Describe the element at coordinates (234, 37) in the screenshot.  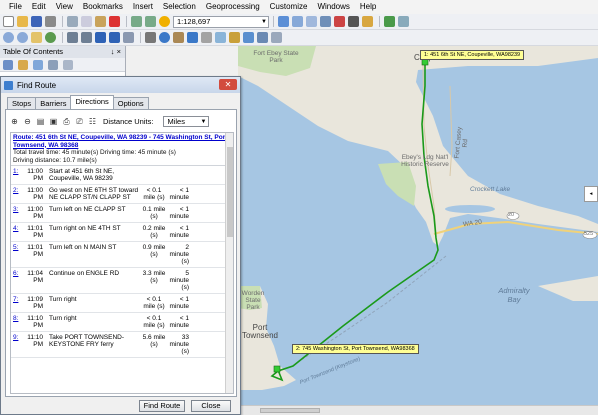
I see `find-route-icon` at that location.